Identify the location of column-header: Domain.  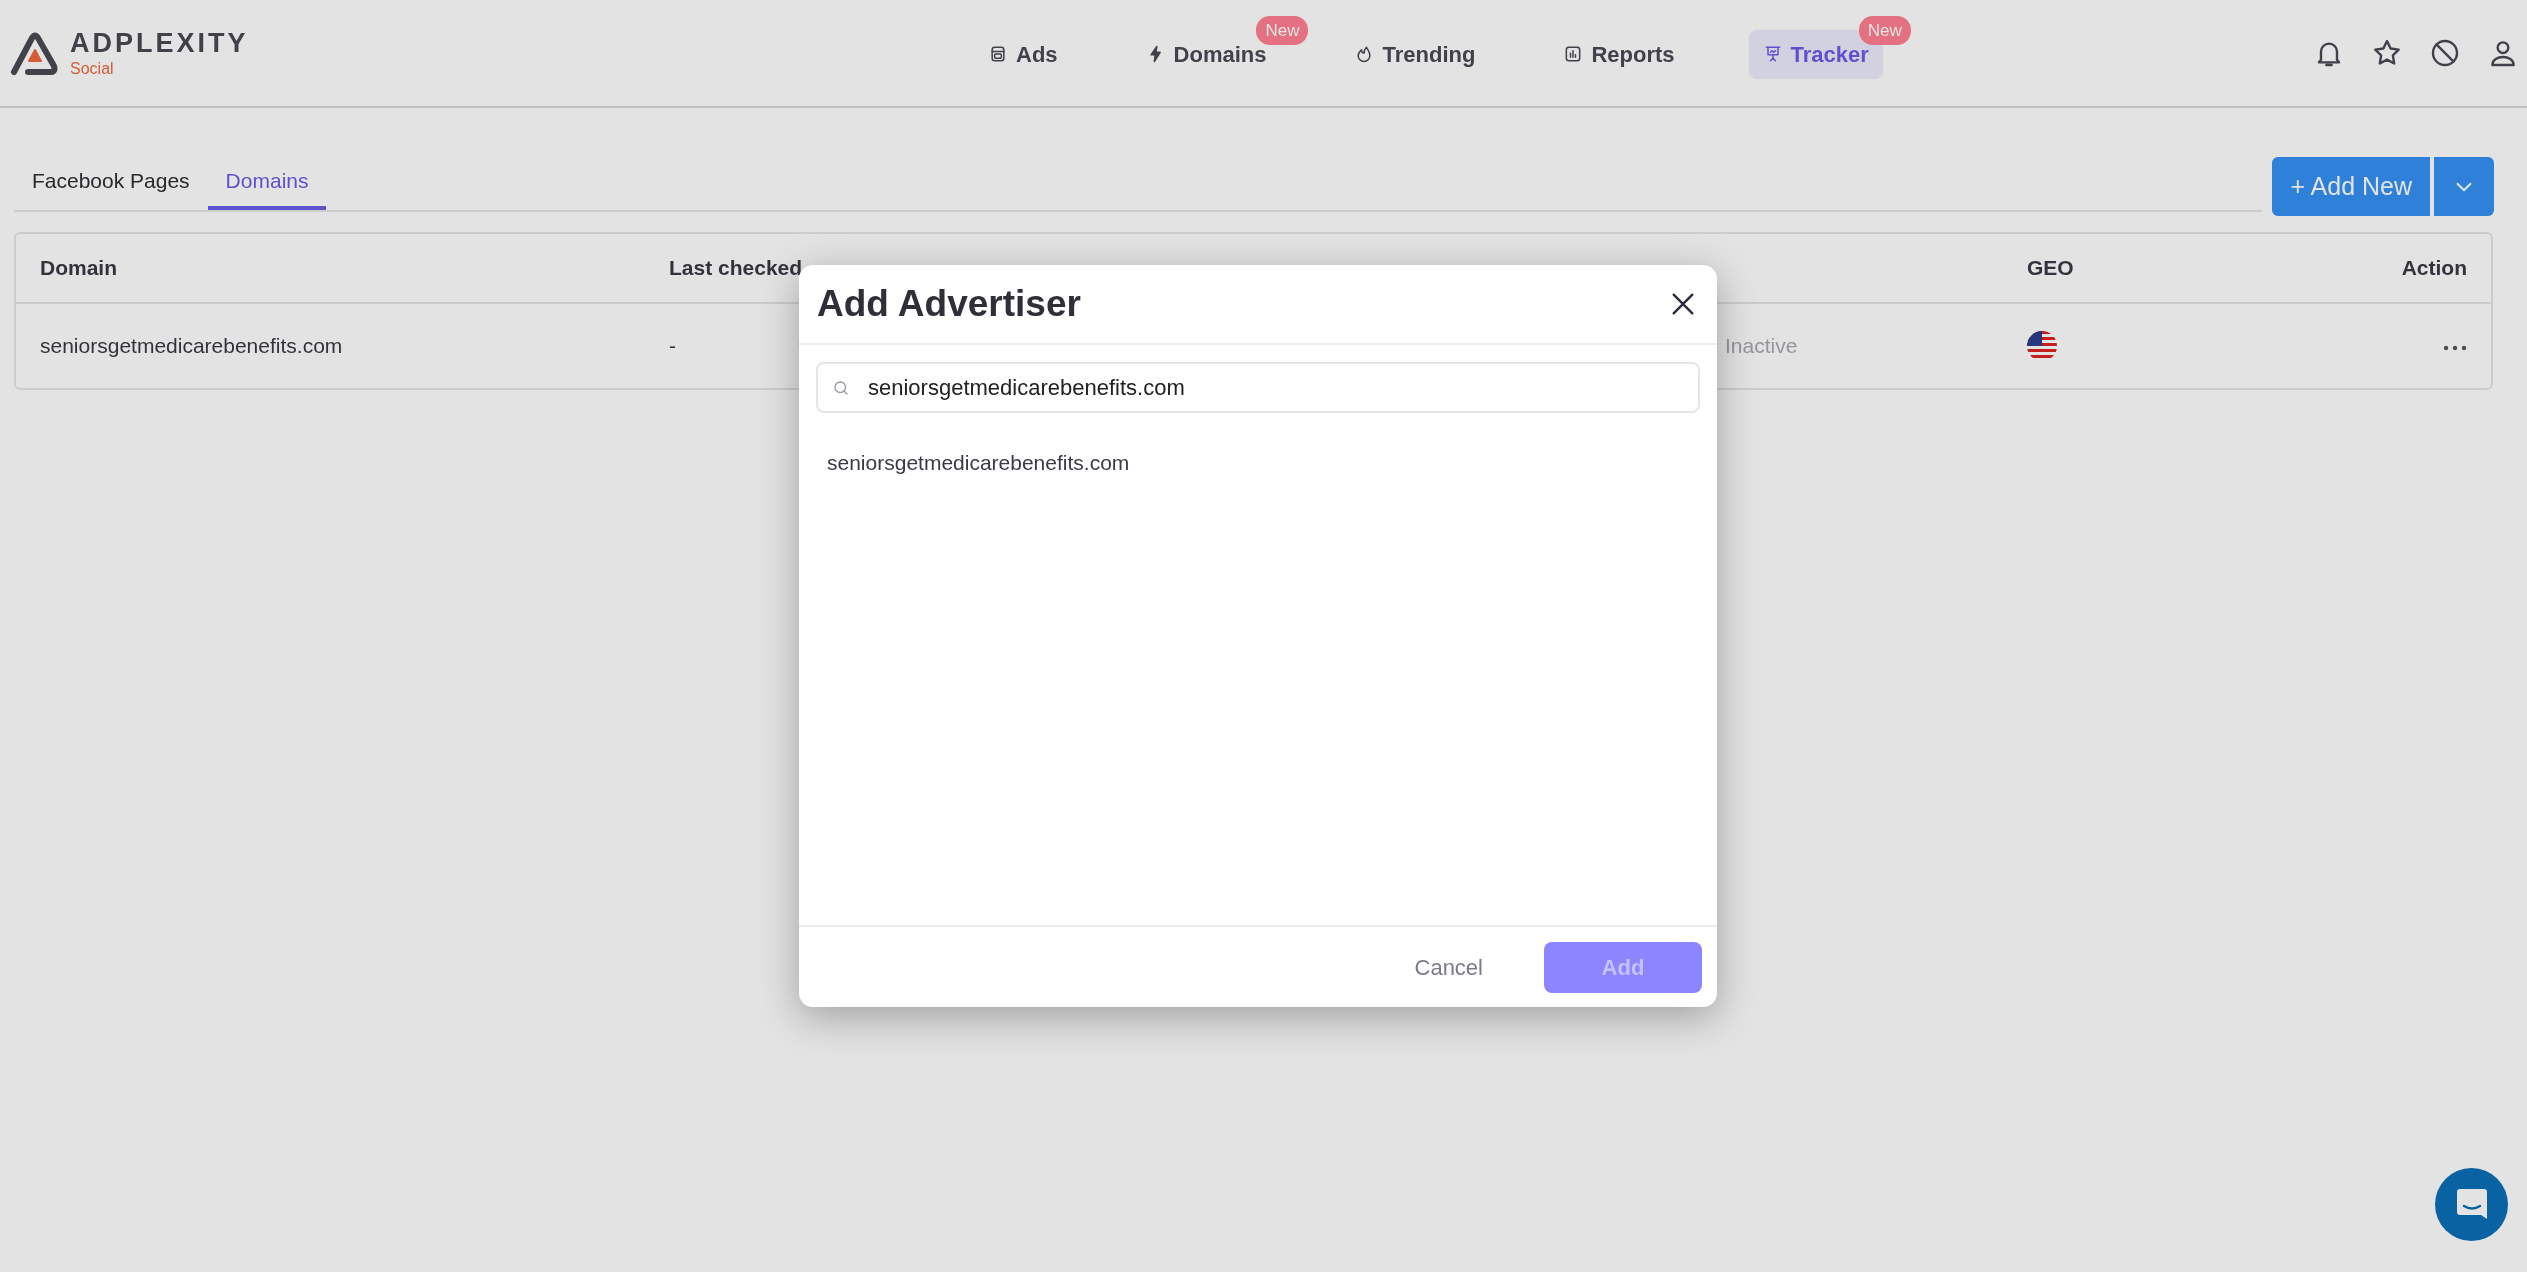
(78, 268).